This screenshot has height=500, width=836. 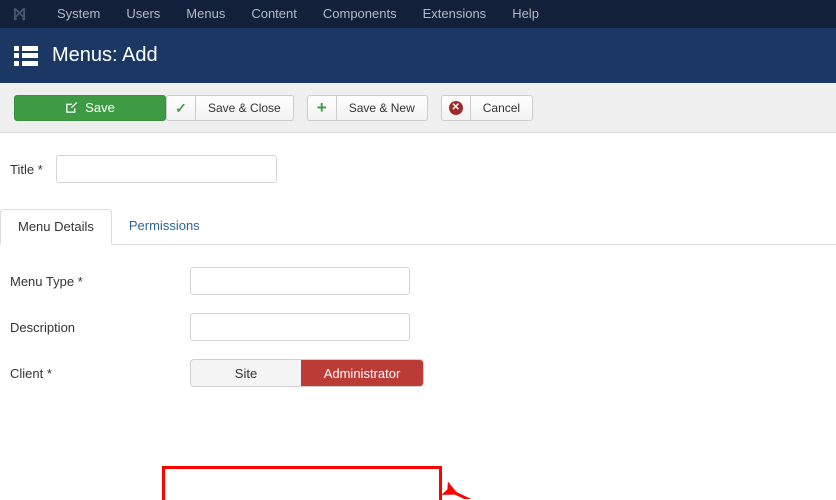 I want to click on save-new-label: Save & New, so click(x=381, y=107).